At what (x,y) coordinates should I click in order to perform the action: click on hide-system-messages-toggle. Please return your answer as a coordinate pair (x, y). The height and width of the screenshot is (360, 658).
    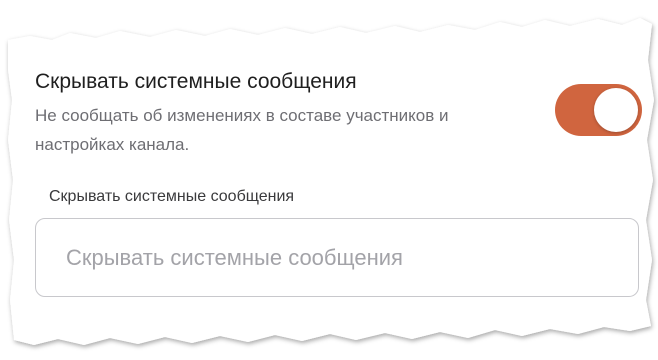
    Looking at the image, I should click on (598, 110).